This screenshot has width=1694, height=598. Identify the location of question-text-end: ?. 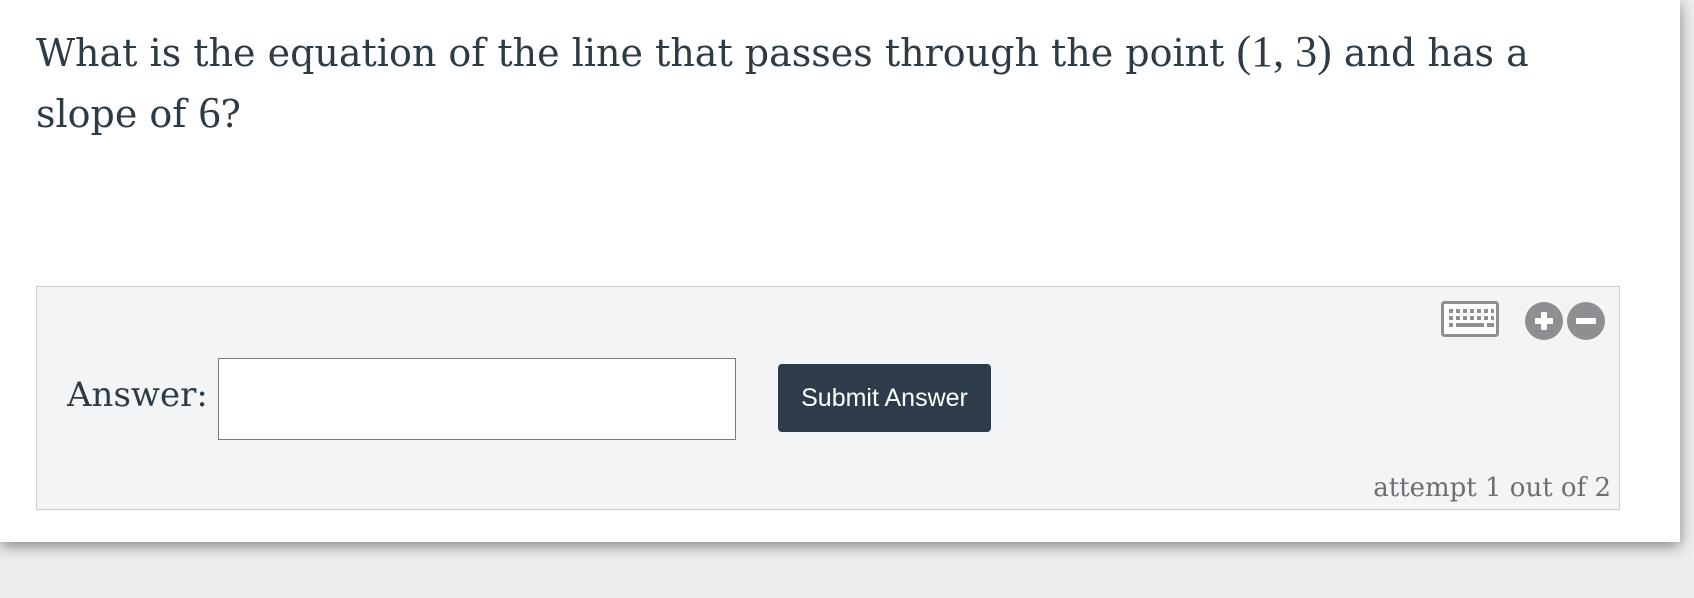
(230, 114).